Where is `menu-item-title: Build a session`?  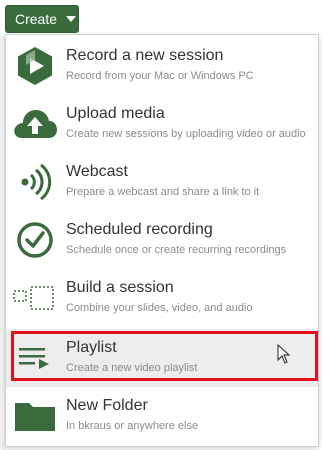
menu-item-title: Build a session is located at coordinates (120, 287).